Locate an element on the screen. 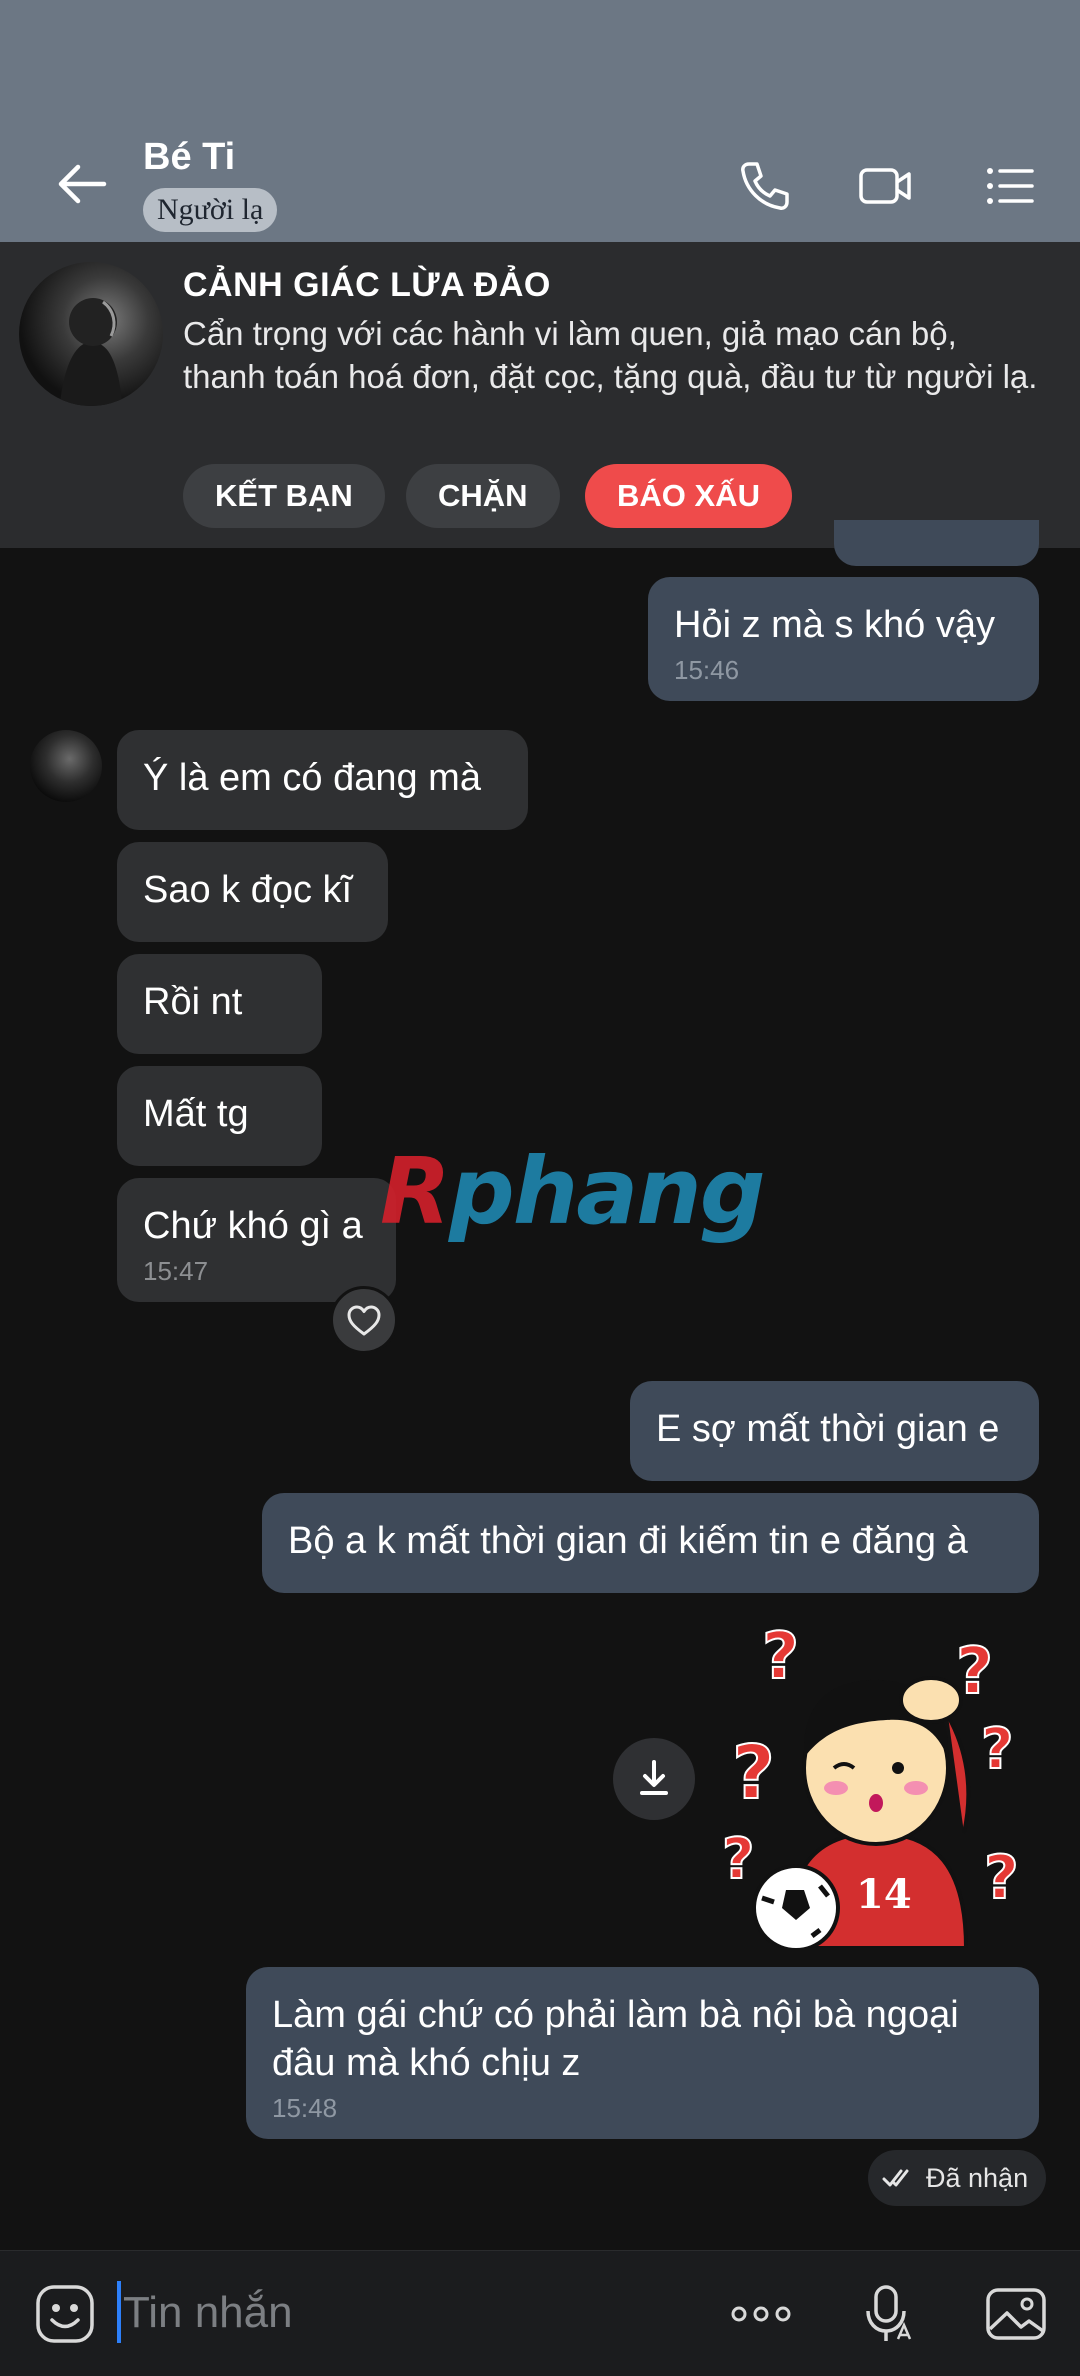  contact-name: Bé Ti is located at coordinates (189, 157).